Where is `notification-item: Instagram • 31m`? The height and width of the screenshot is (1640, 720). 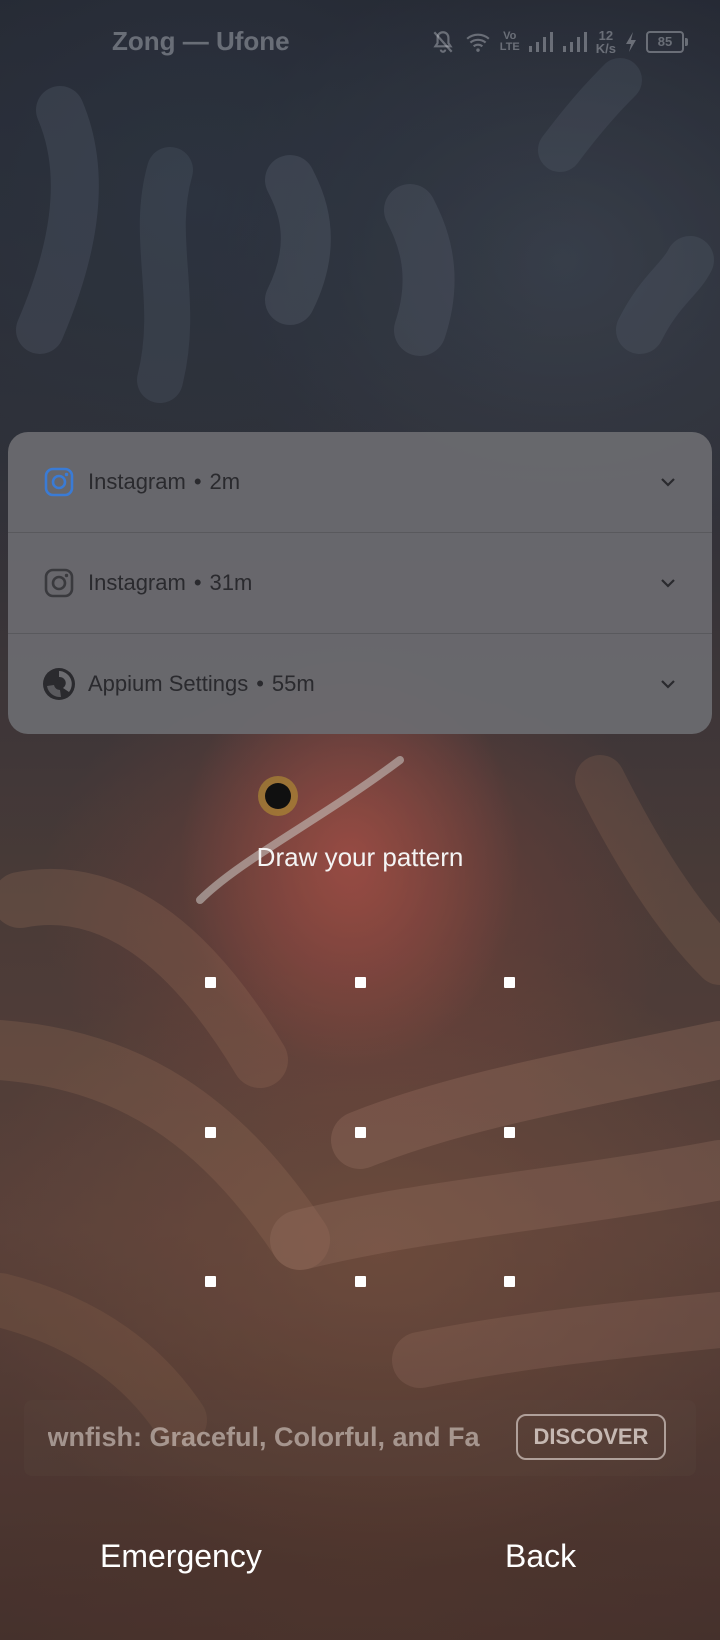
notification-item: Instagram • 31m is located at coordinates (360, 582).